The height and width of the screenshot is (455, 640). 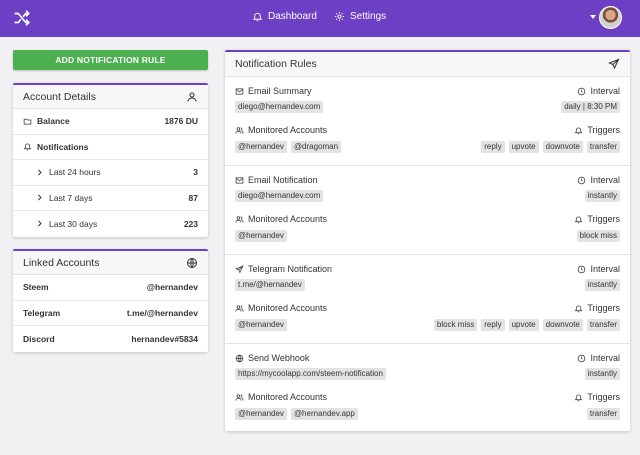 I want to click on linked-label: Discord, so click(x=39, y=338).